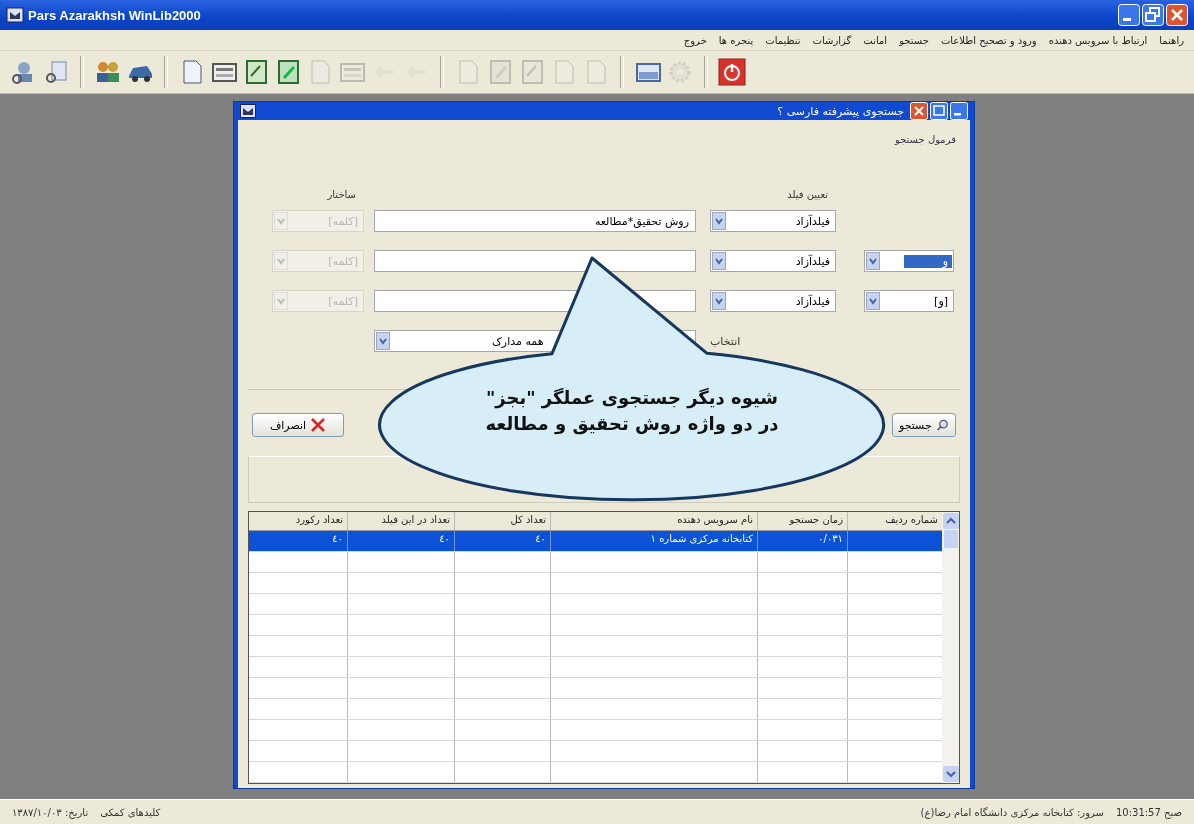  Describe the element at coordinates (502, 521) in the screenshot. I see `column-header: تعداد کل` at that location.